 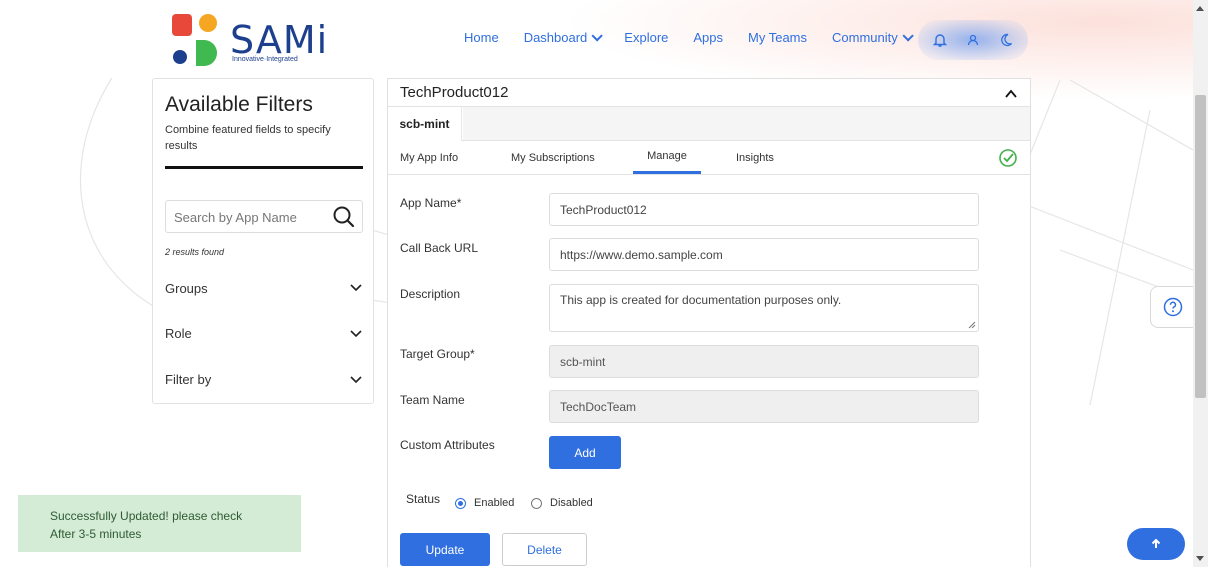 What do you see at coordinates (494, 503) in the screenshot?
I see `radio-label: Enabled` at bounding box center [494, 503].